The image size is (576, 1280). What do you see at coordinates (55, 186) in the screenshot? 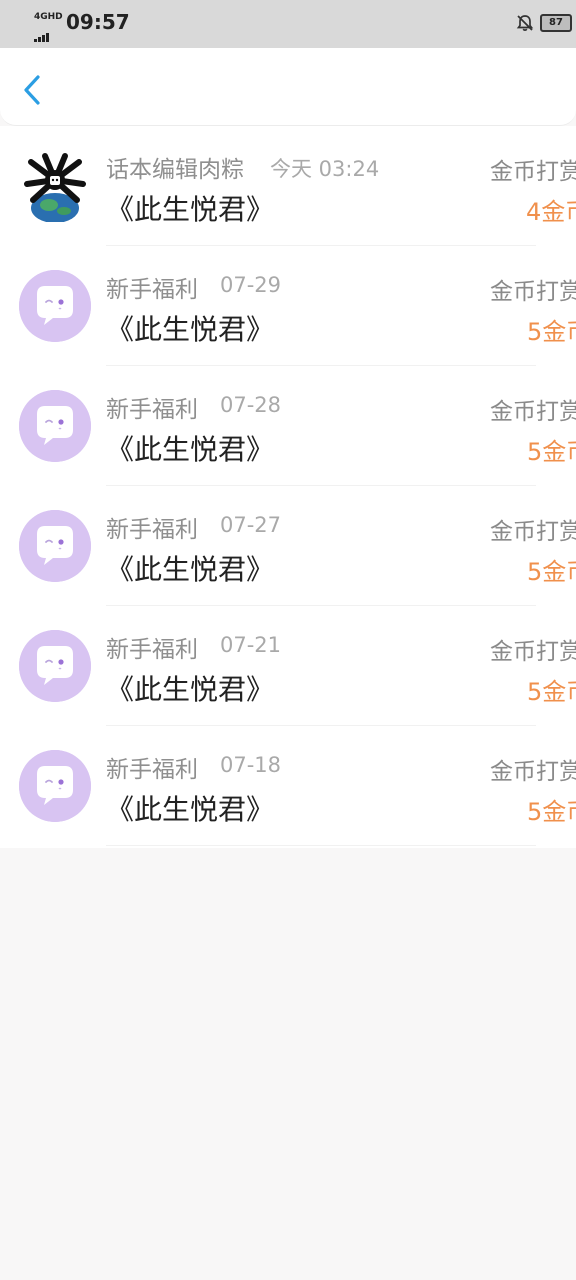
I see `editor-avatar` at bounding box center [55, 186].